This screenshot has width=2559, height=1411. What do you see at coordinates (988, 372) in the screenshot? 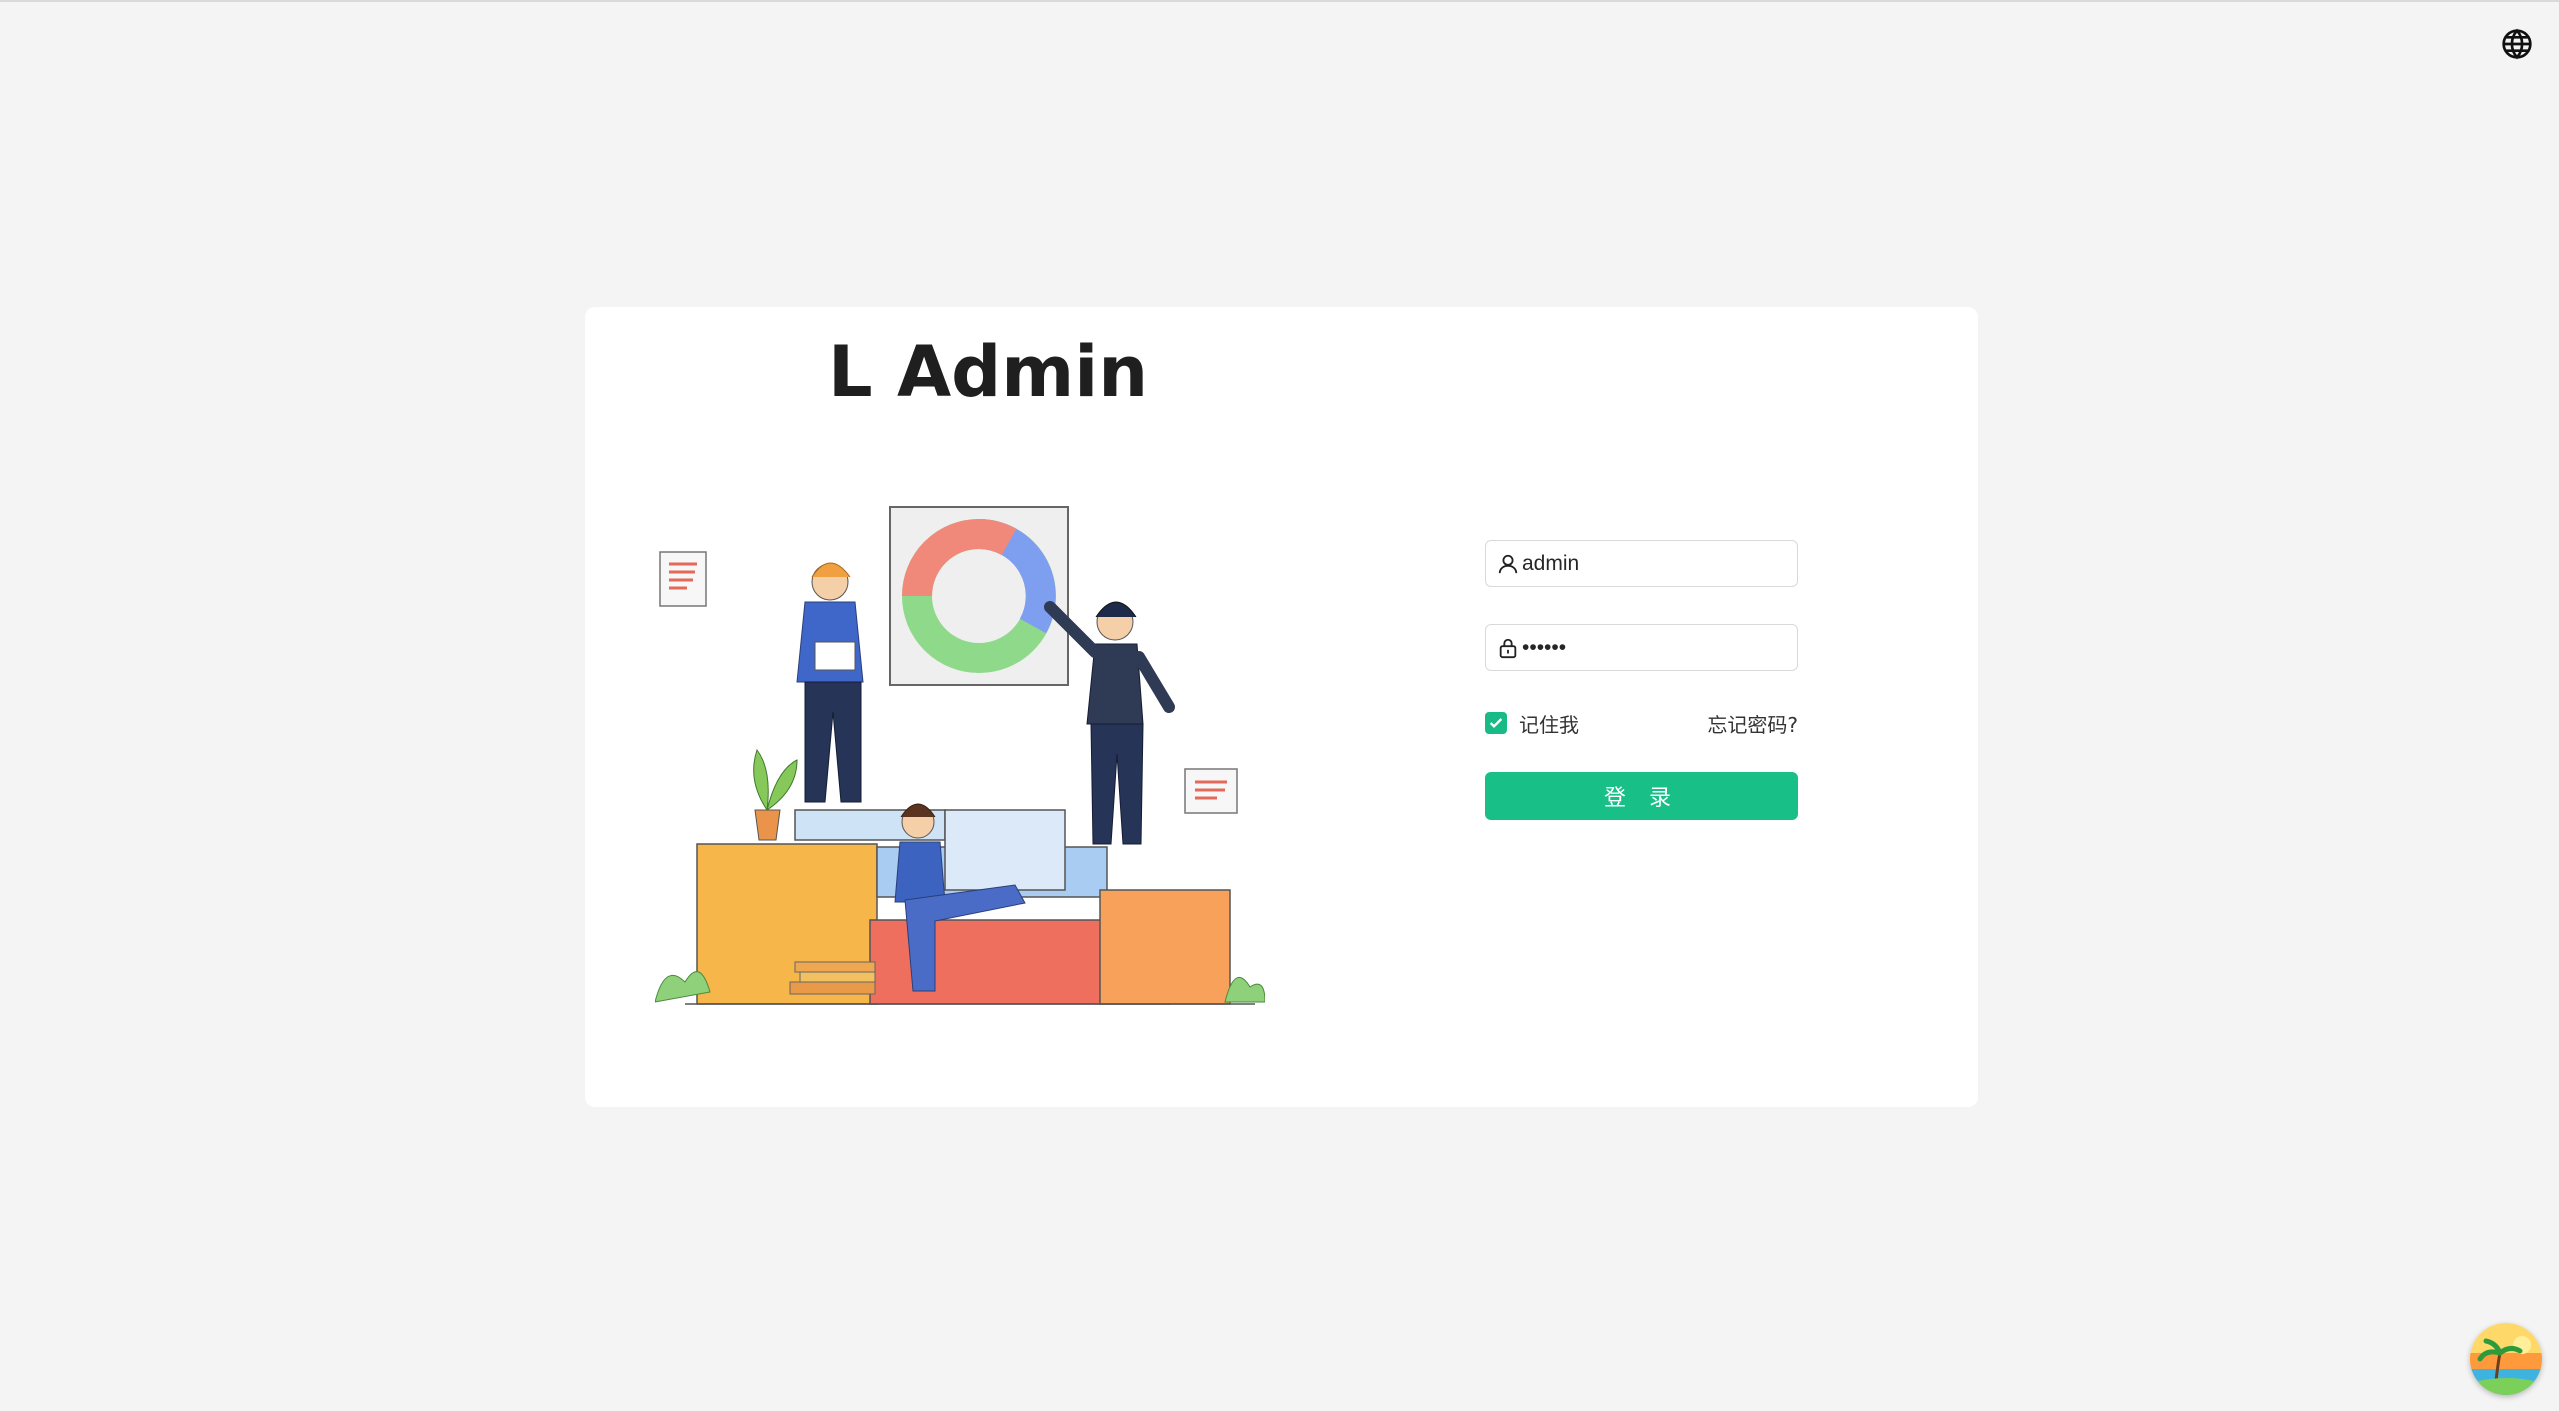
I see `app-title: L Admin` at bounding box center [988, 372].